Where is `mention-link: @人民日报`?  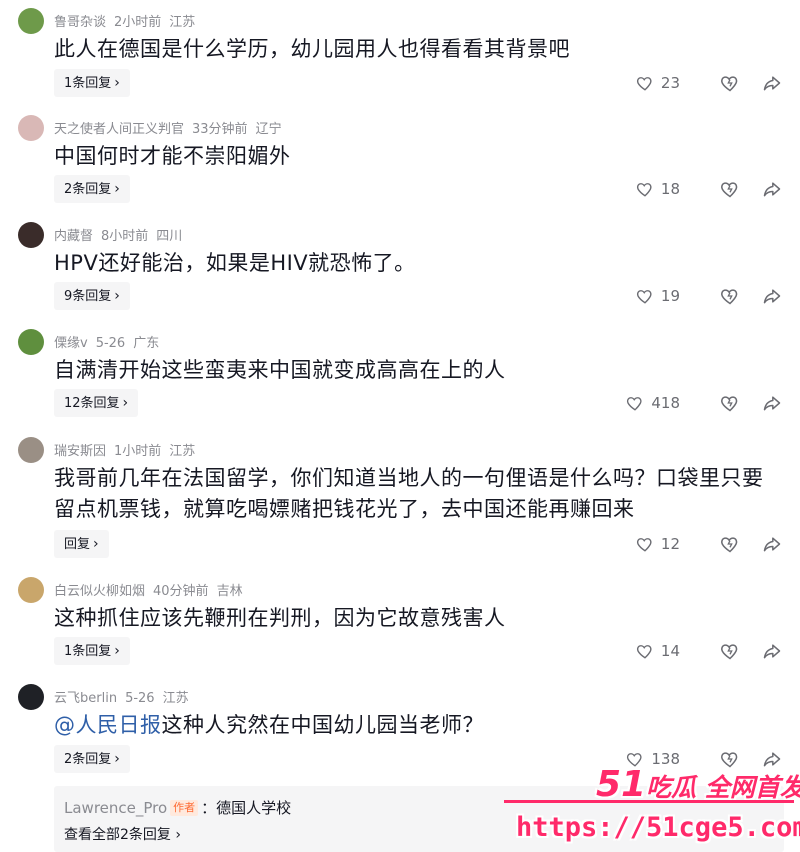 mention-link: @人民日报 is located at coordinates (108, 725).